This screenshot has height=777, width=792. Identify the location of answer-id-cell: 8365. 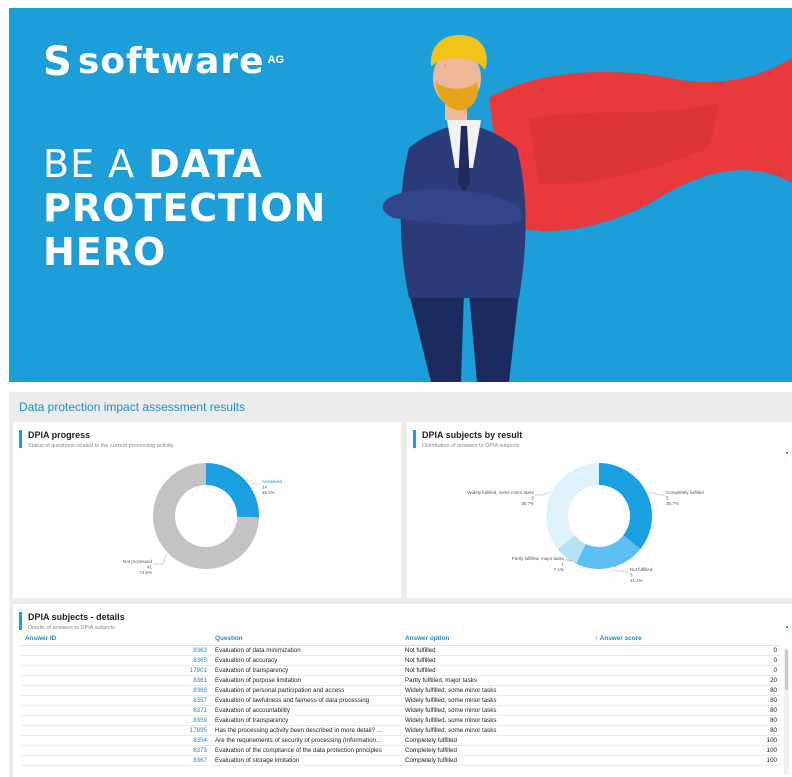
(116, 660).